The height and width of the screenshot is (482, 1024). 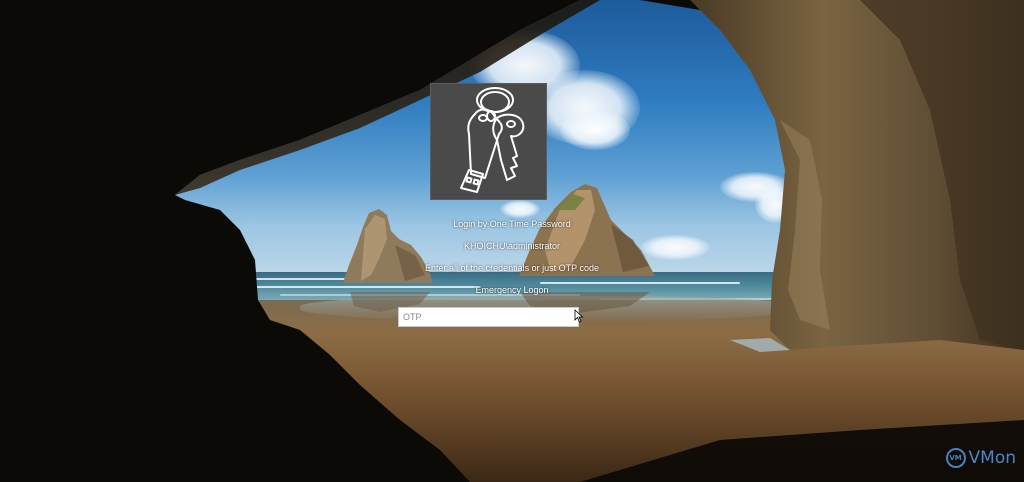 I want to click on otp-input, so click(x=488, y=317).